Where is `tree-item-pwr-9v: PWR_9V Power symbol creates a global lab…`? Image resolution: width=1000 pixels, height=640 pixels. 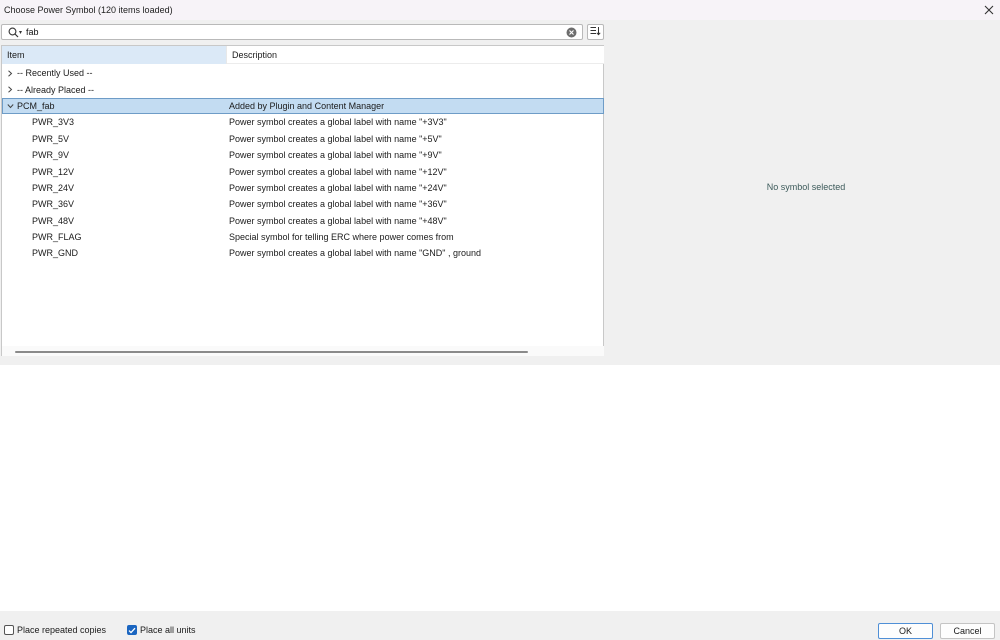 tree-item-pwr-9v: PWR_9V Power symbol creates a global lab… is located at coordinates (303, 155).